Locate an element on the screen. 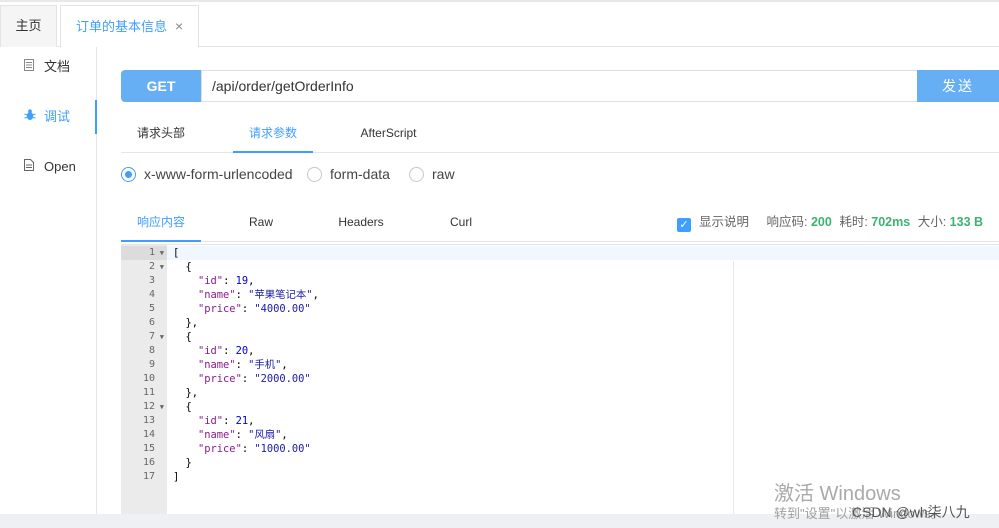 The width and height of the screenshot is (999, 528). line-number: 1 ▼ is located at coordinates (144, 253).